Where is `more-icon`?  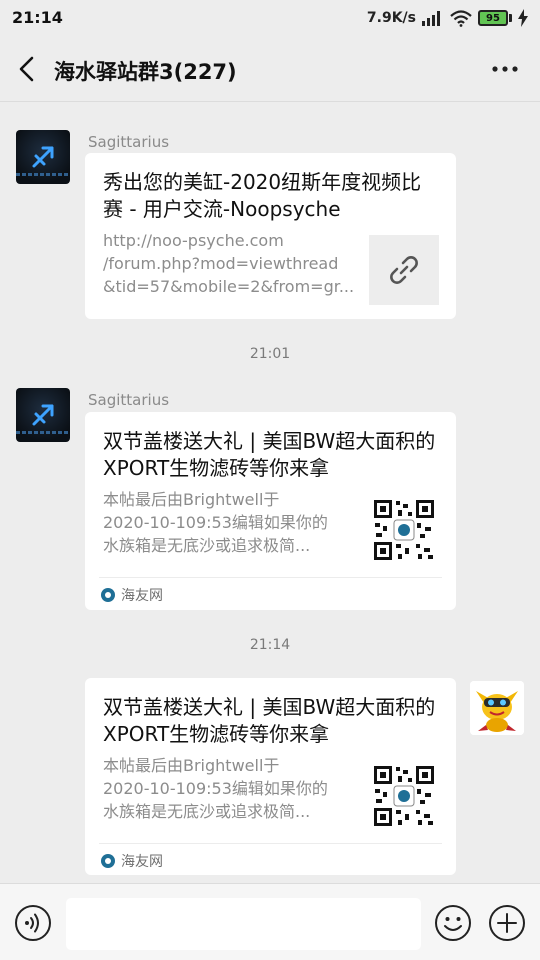
more-icon is located at coordinates (505, 69).